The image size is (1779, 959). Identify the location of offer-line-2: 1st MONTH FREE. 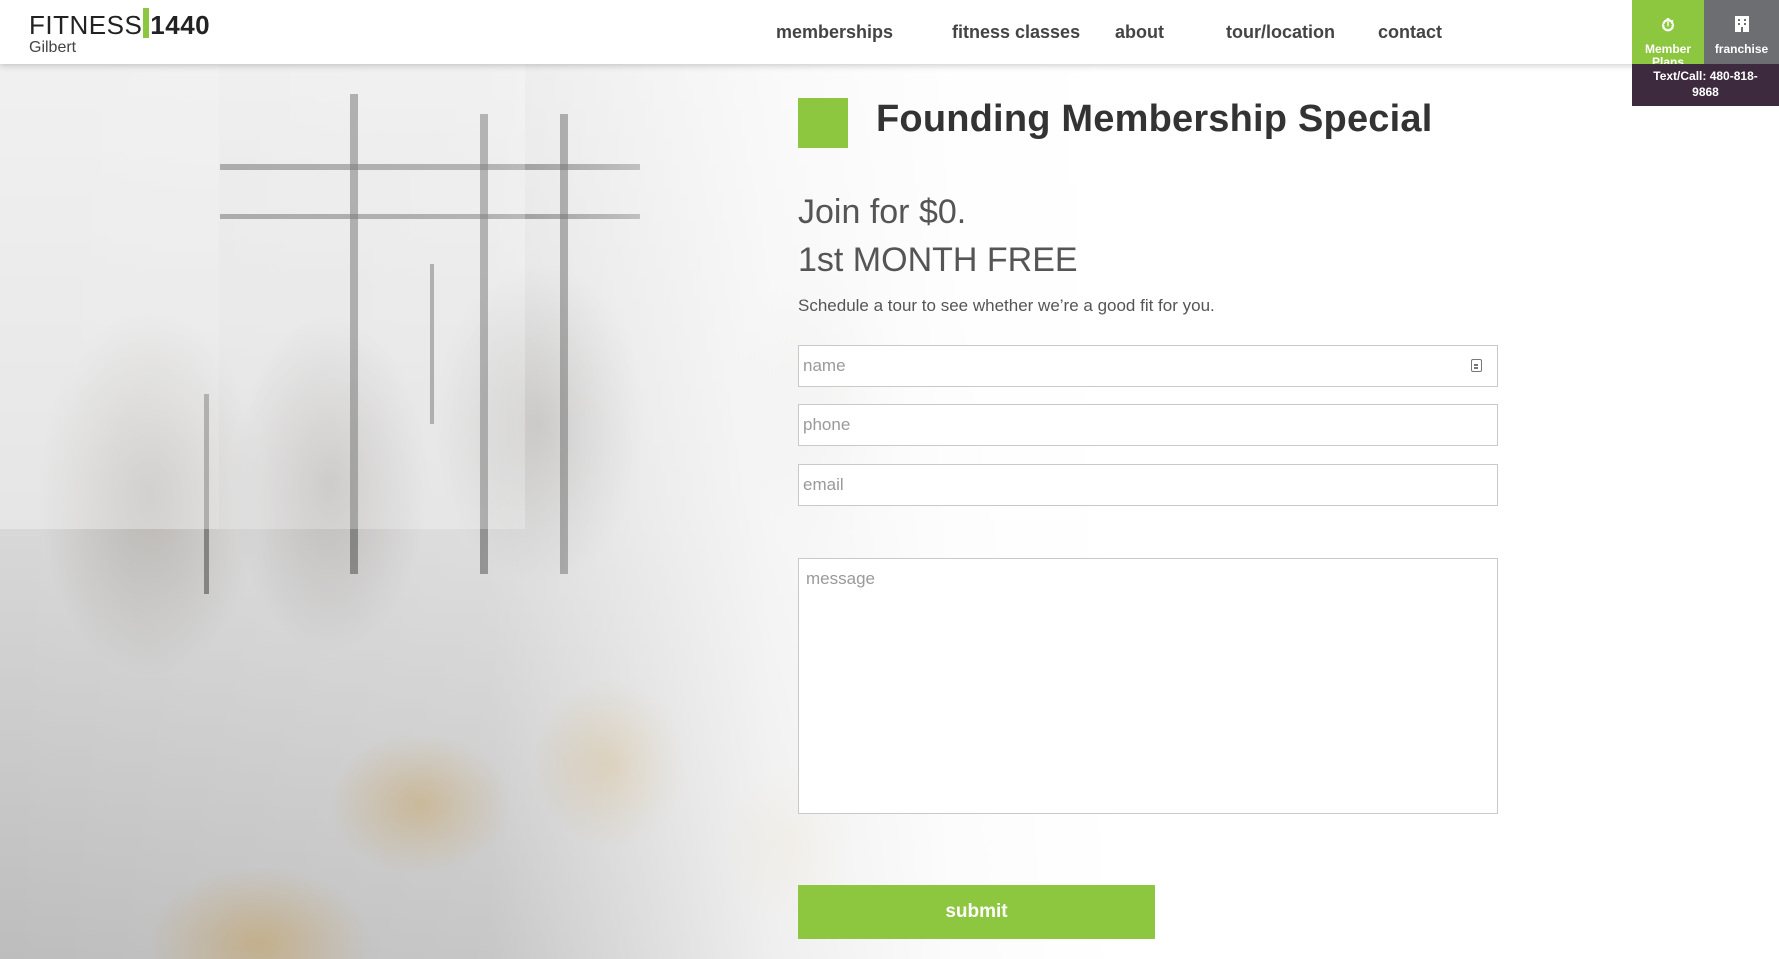
(938, 260).